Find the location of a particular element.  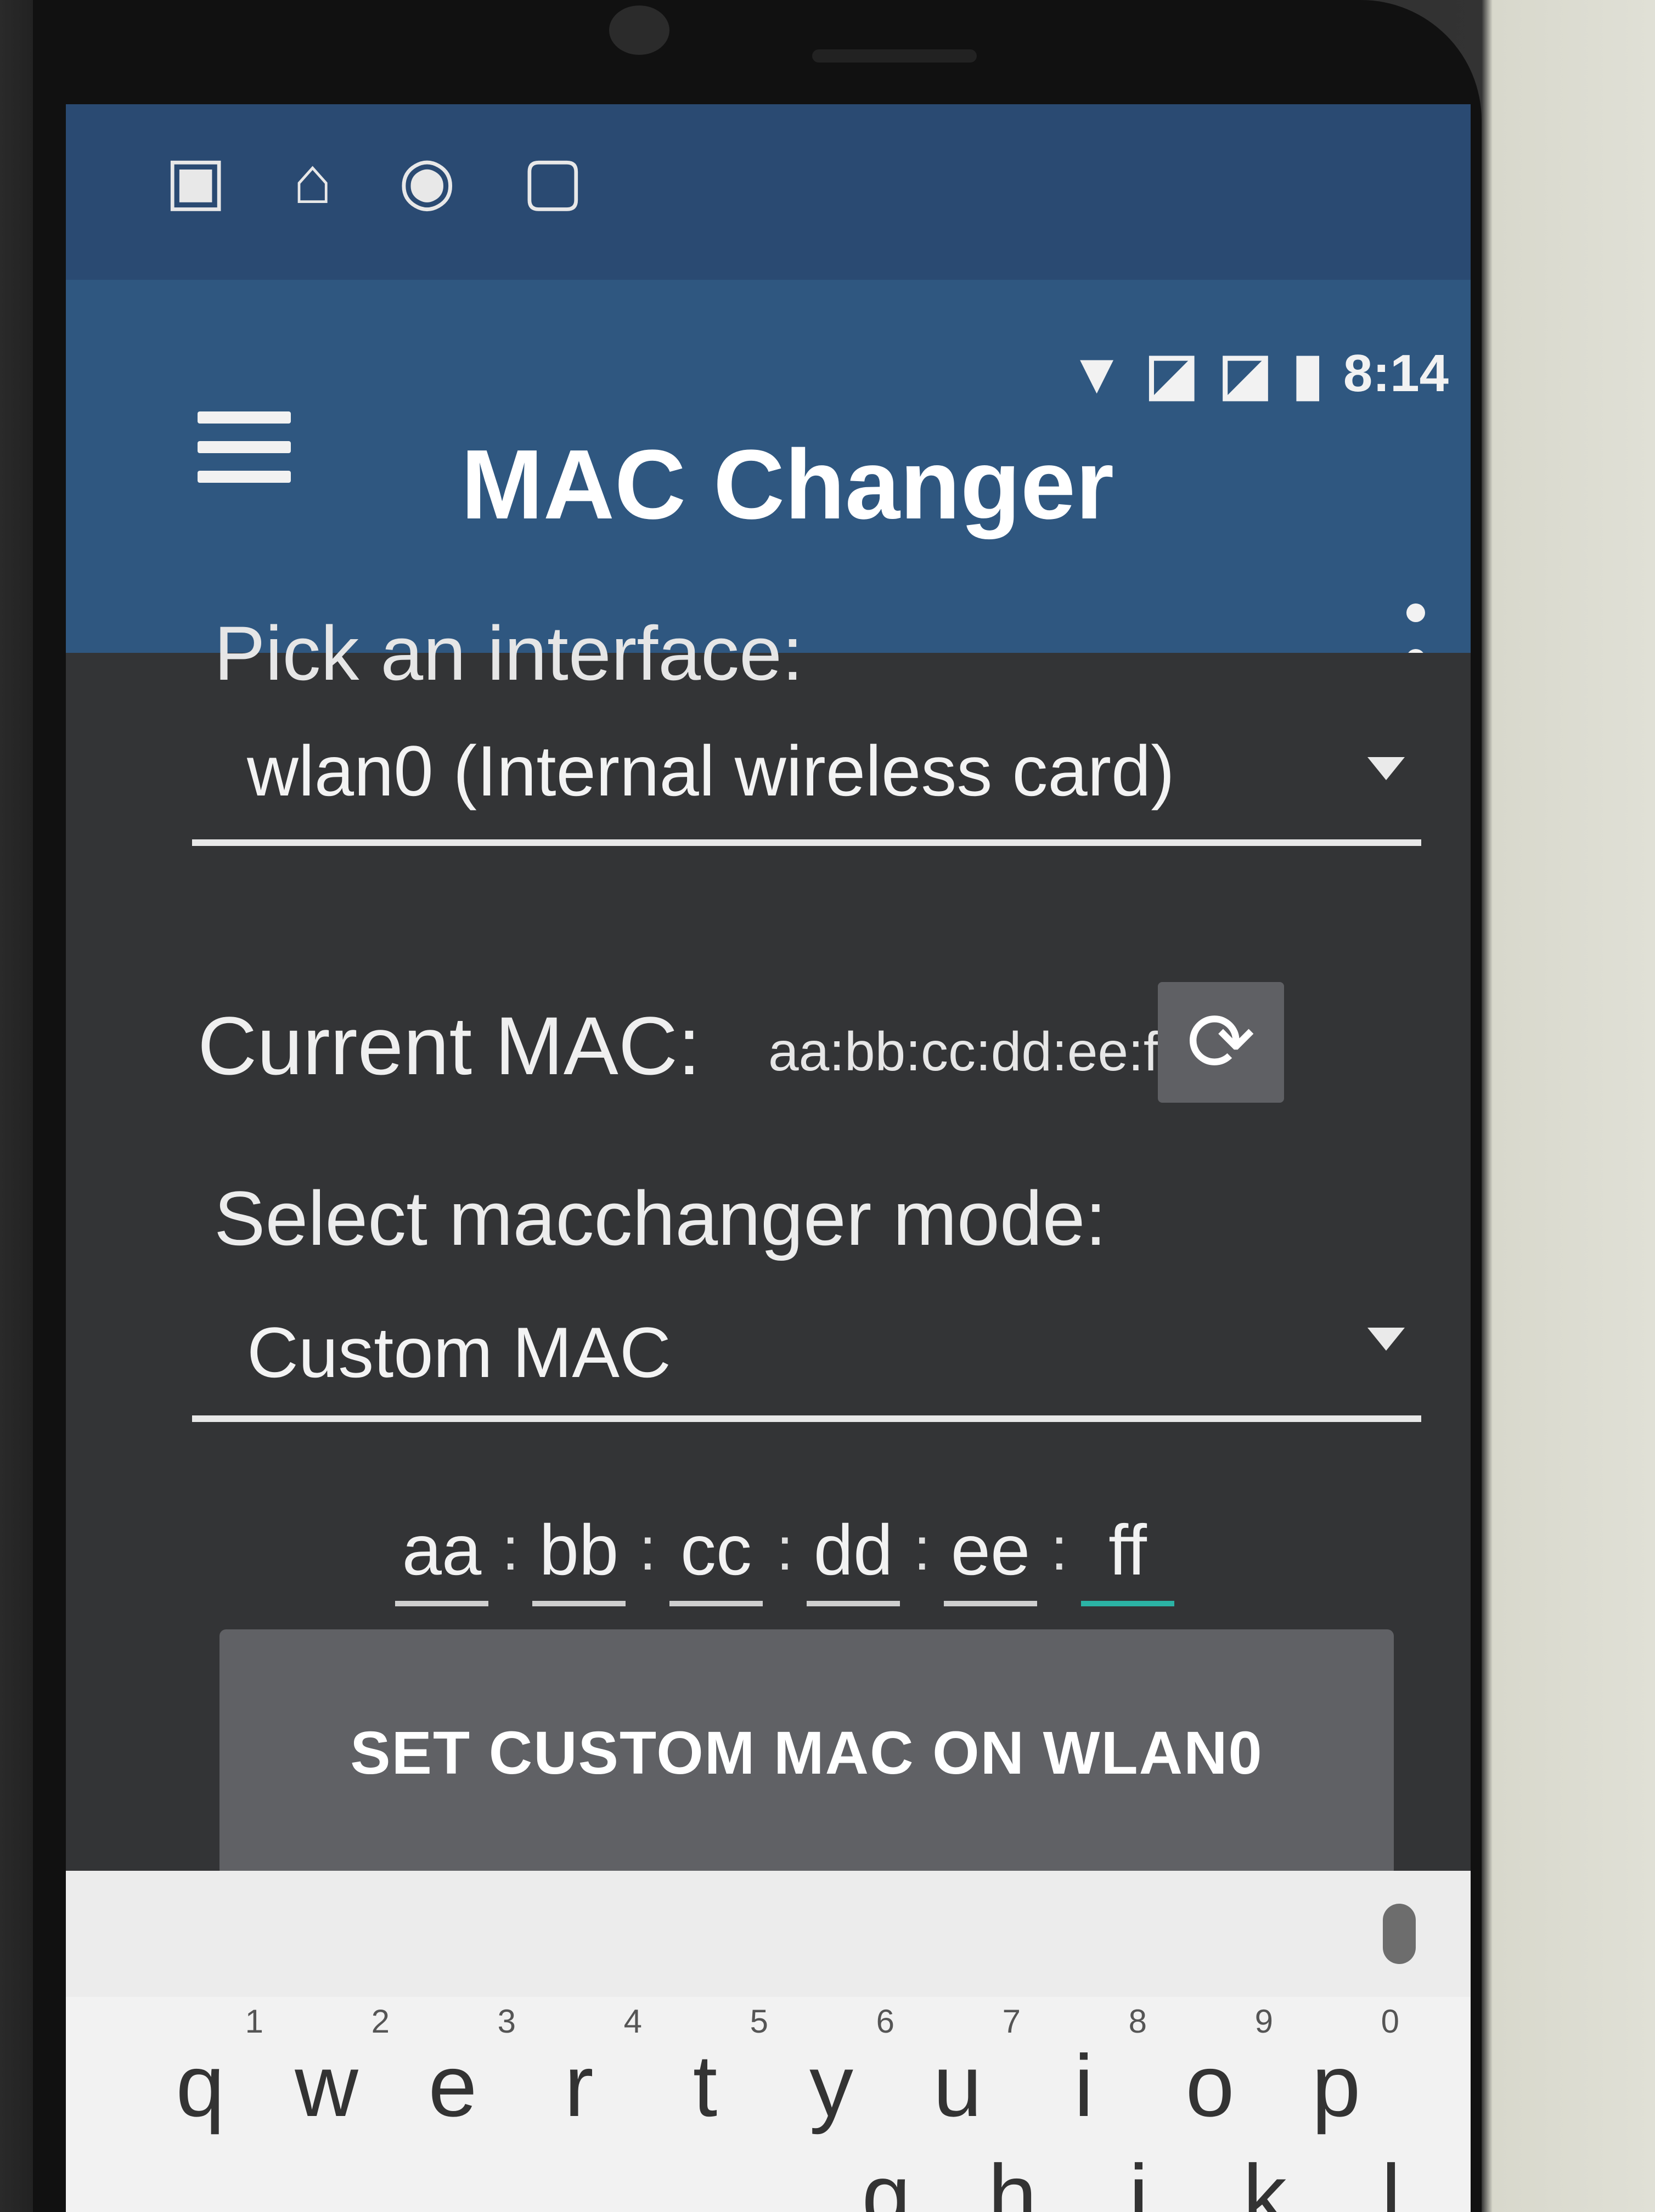

status-icons-right: ▼ ◪ ◪ ▮ 8:14 is located at coordinates (1258, 374).